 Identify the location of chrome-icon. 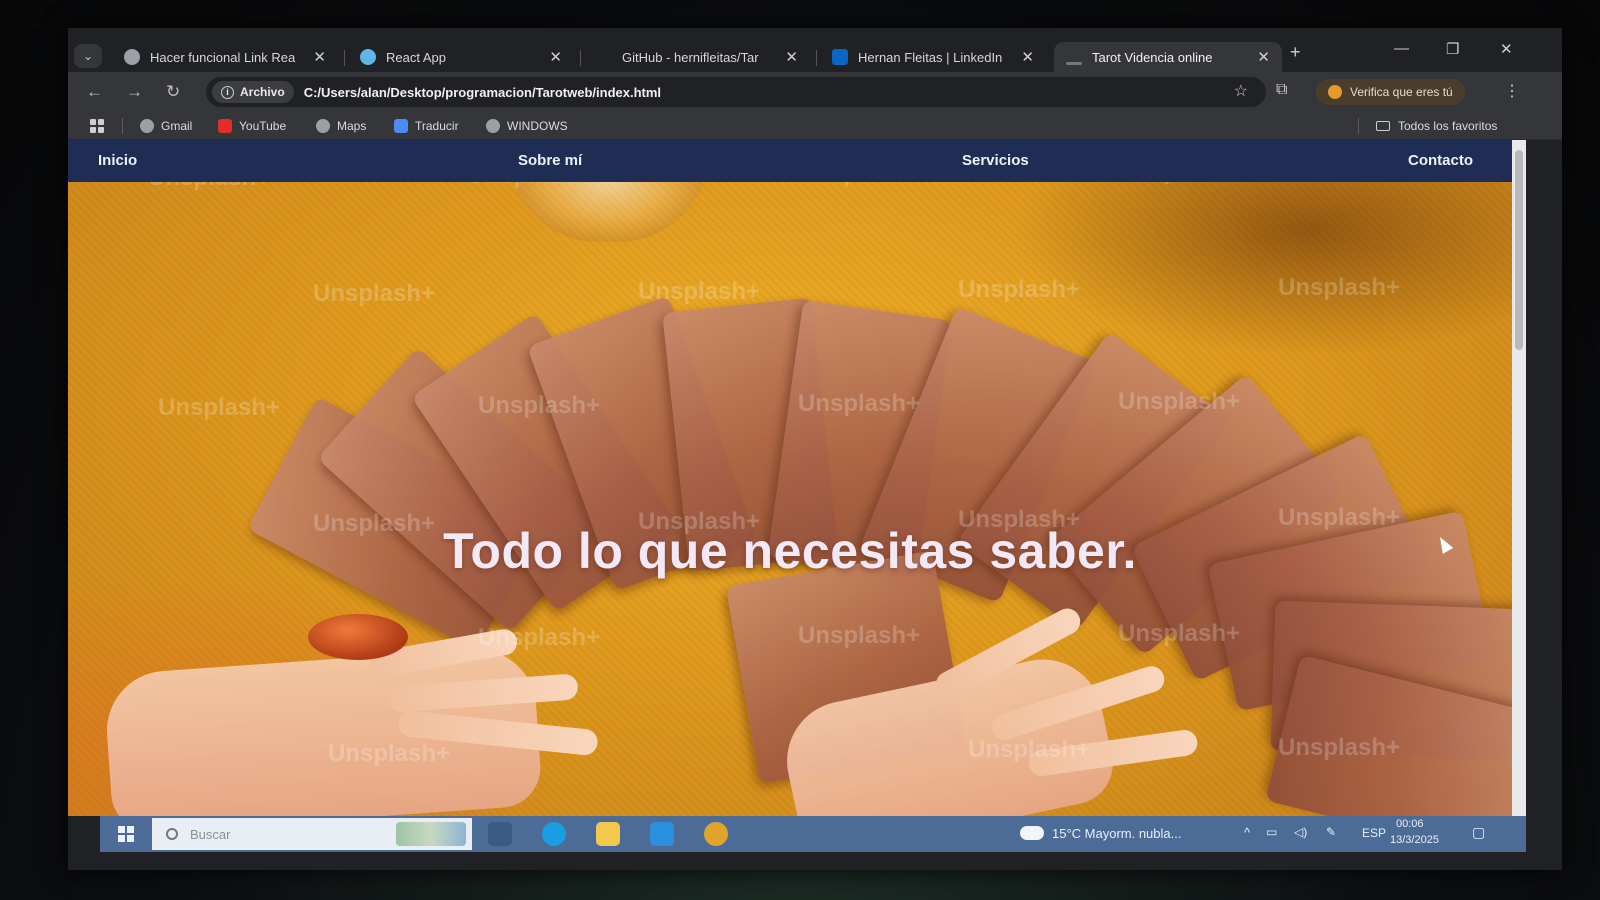
(716, 834).